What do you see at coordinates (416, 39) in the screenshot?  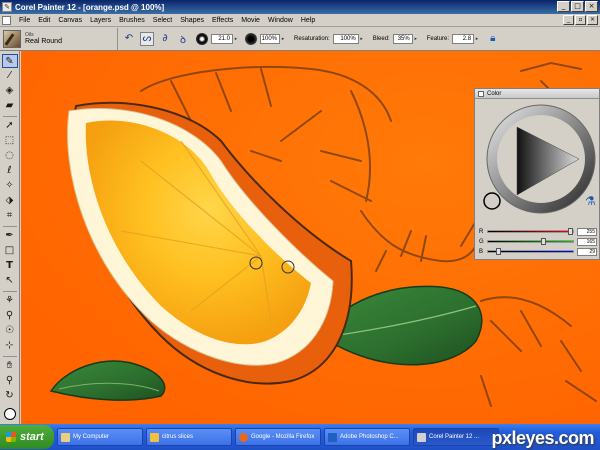 I see `bleed-spinner-icon: ▸` at bounding box center [416, 39].